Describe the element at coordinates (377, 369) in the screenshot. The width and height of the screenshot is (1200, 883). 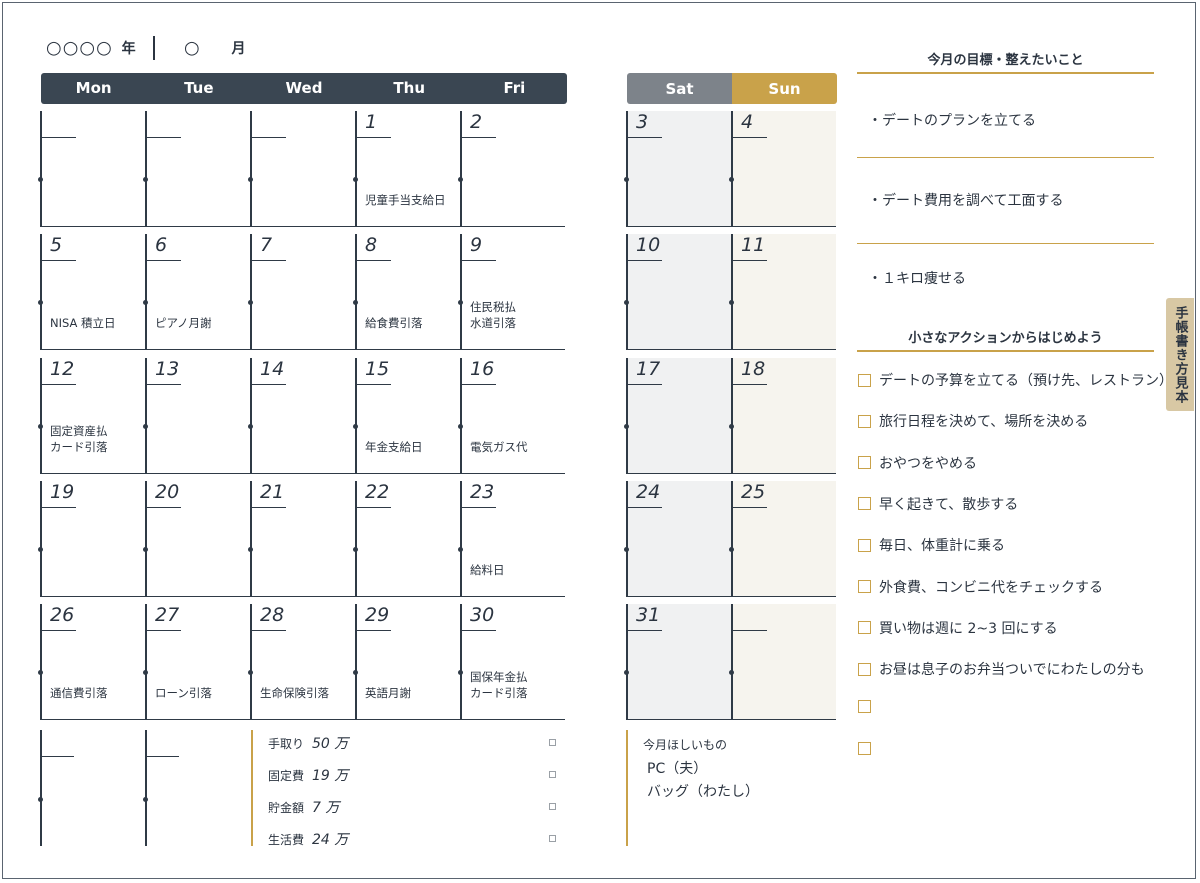
I see `day-number: 15` at that location.